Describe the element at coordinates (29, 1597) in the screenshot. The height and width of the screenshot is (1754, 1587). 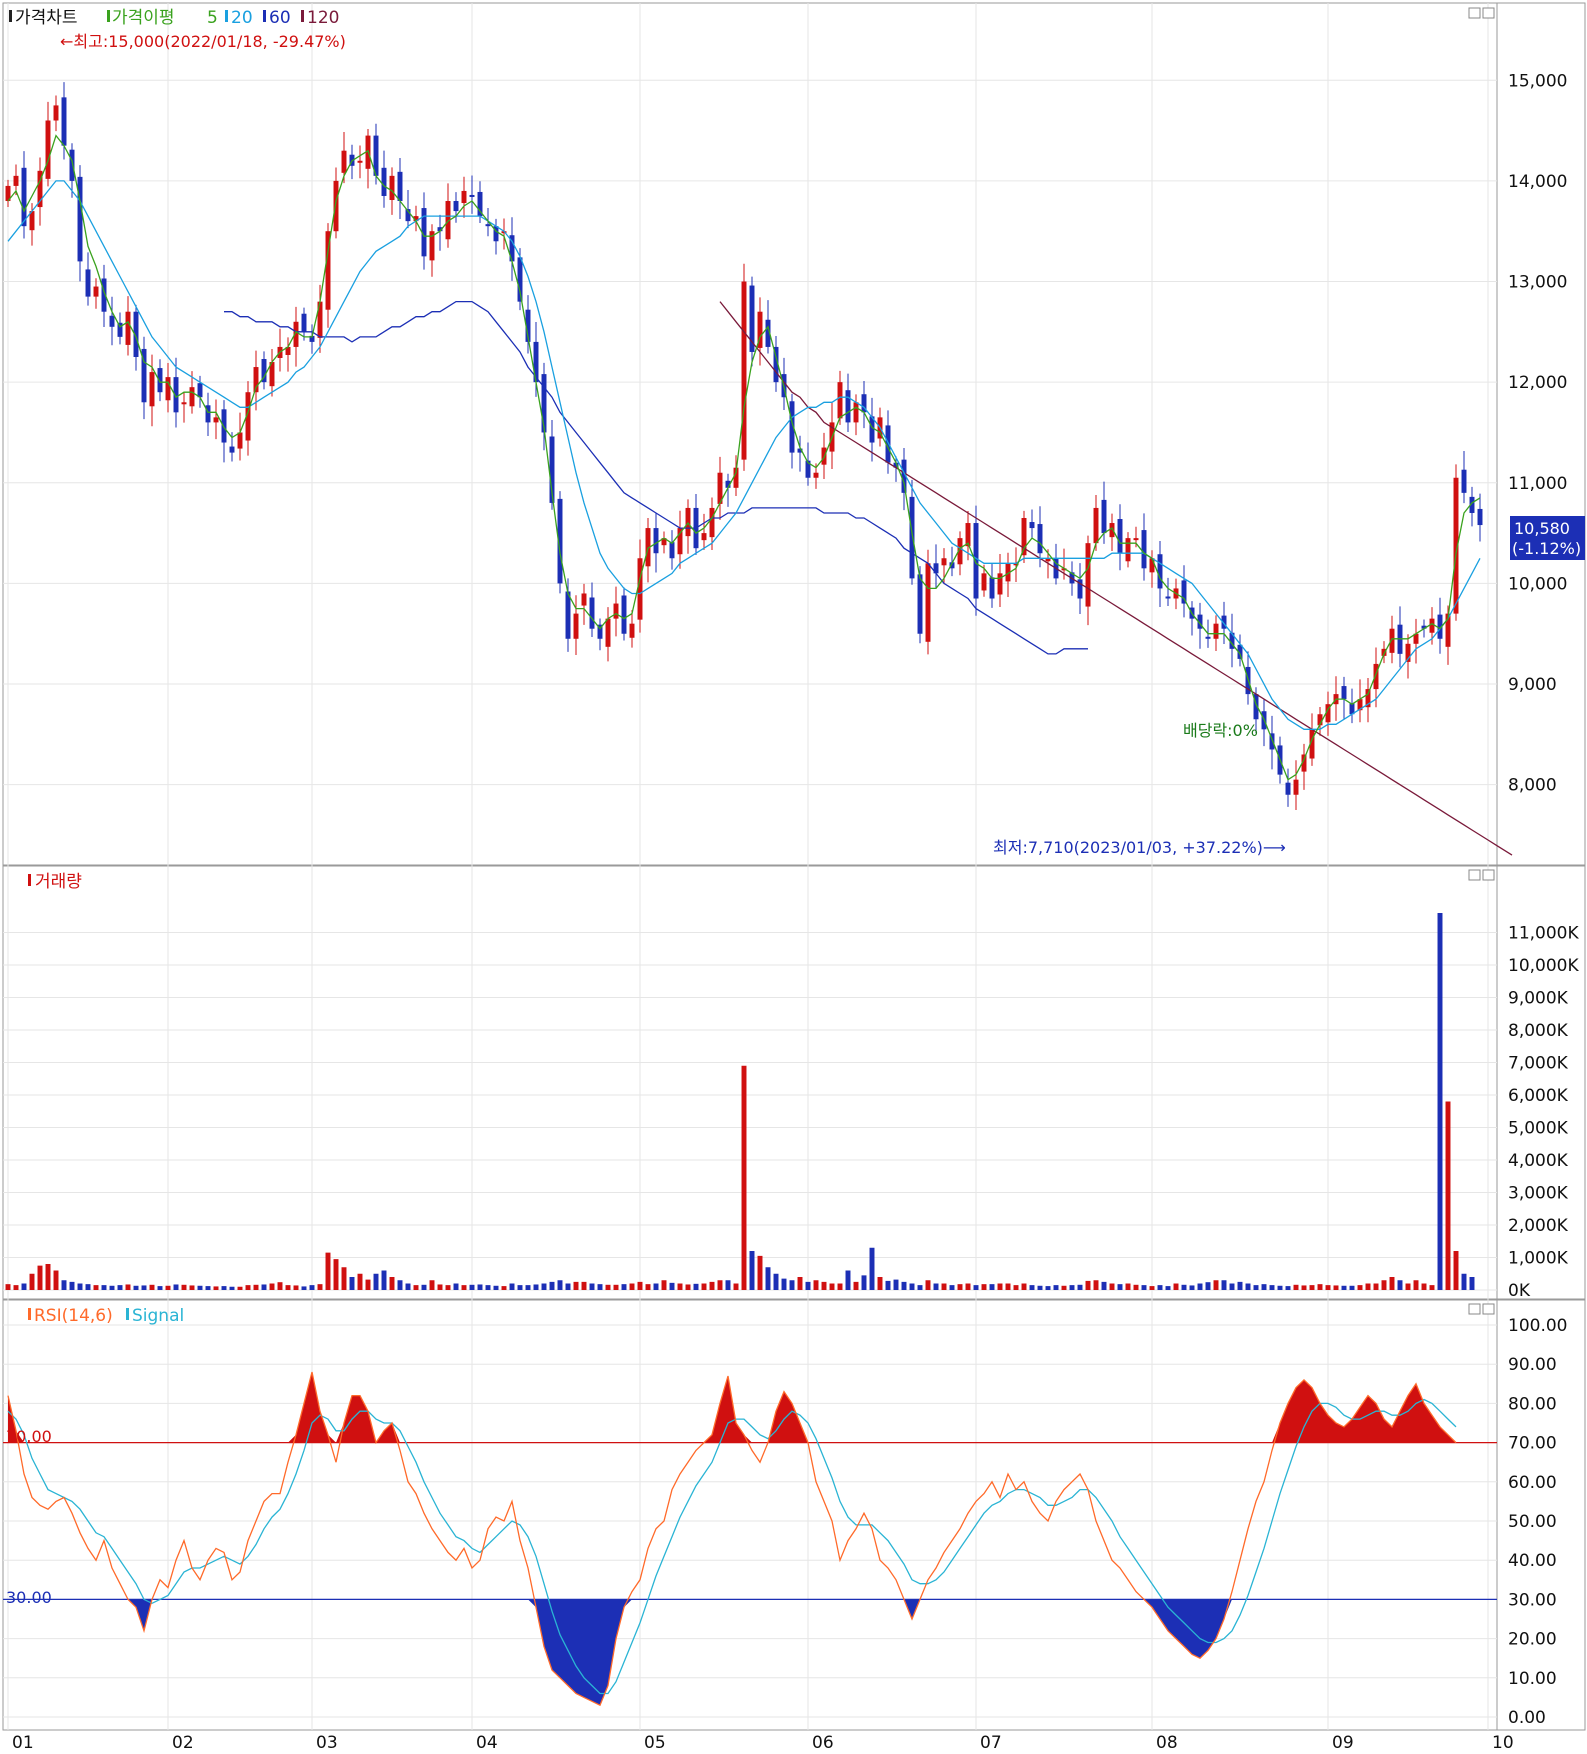
I see `rsi-lower-label: 30.00` at that location.